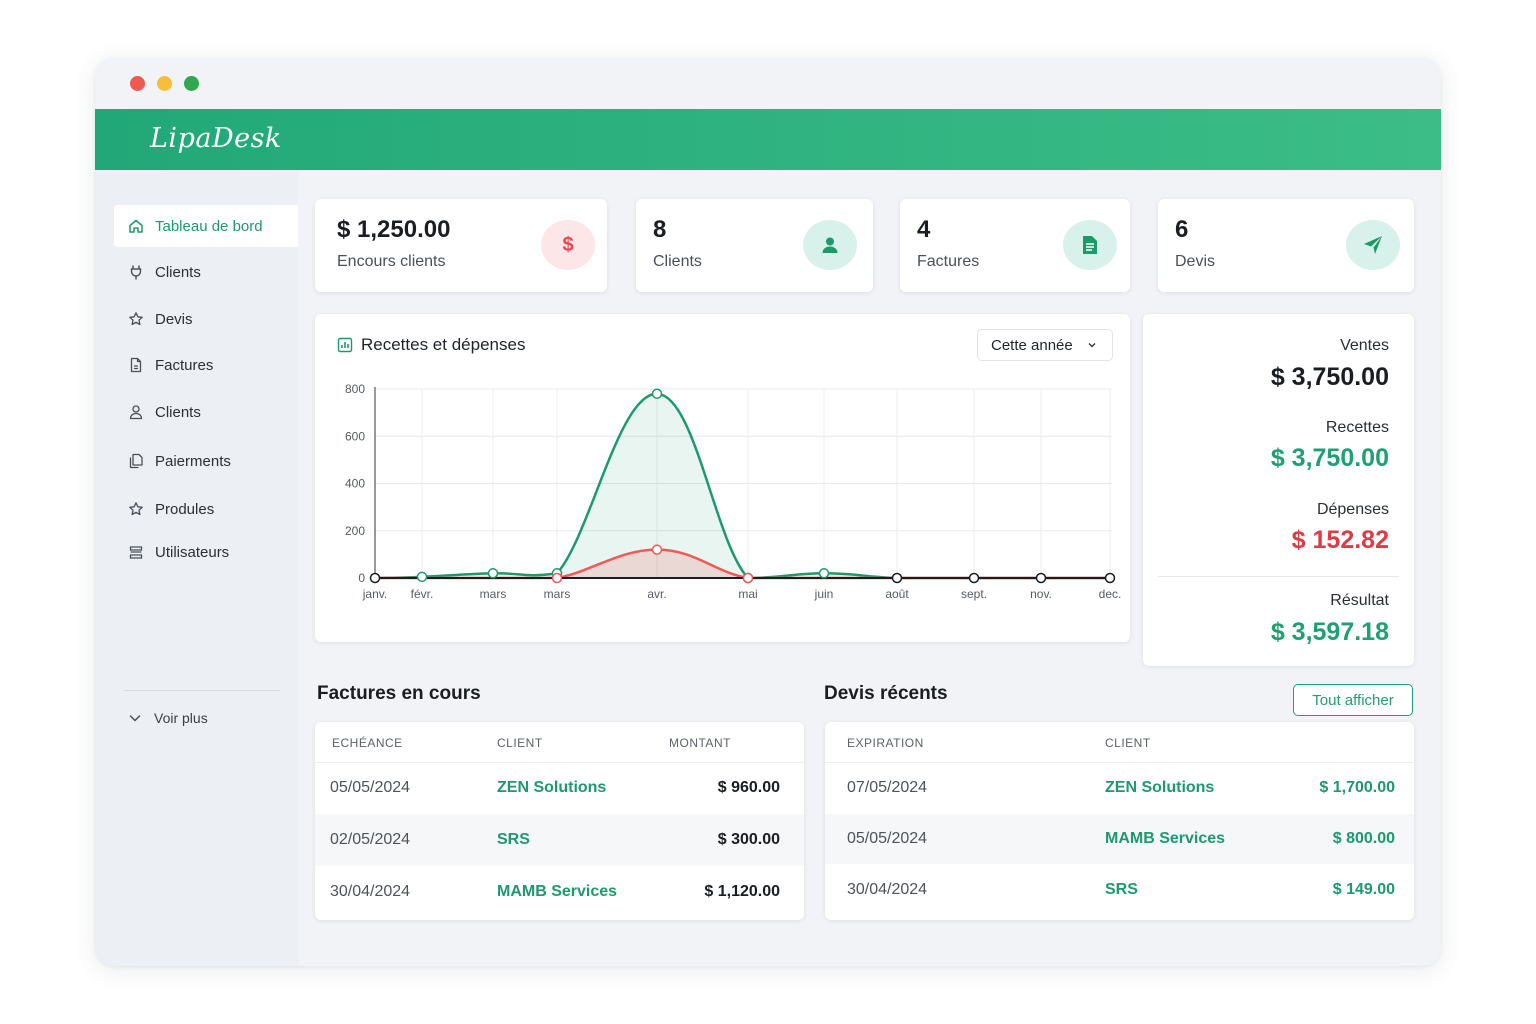 This screenshot has height=1024, width=1536. Describe the element at coordinates (216, 138) in the screenshot. I see `app-logo: LipaDesk` at that location.